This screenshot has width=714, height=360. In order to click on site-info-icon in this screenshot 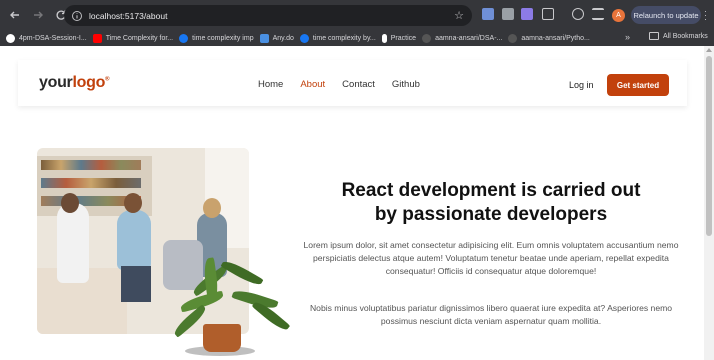, I will do `click(77, 16)`.